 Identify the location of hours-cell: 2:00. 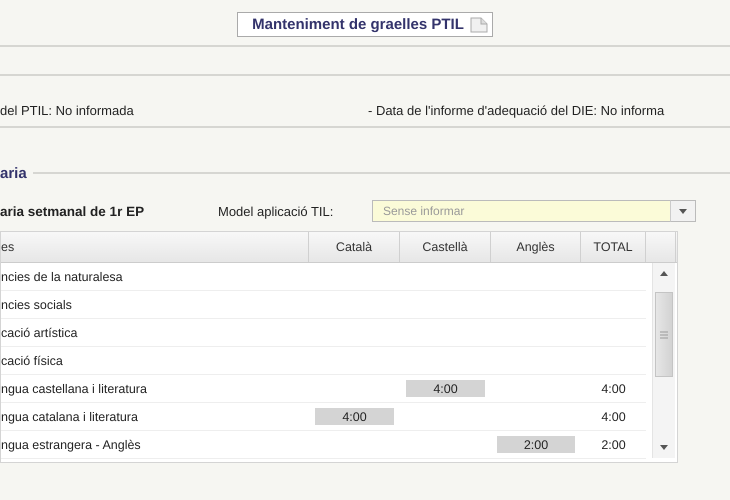
(536, 444).